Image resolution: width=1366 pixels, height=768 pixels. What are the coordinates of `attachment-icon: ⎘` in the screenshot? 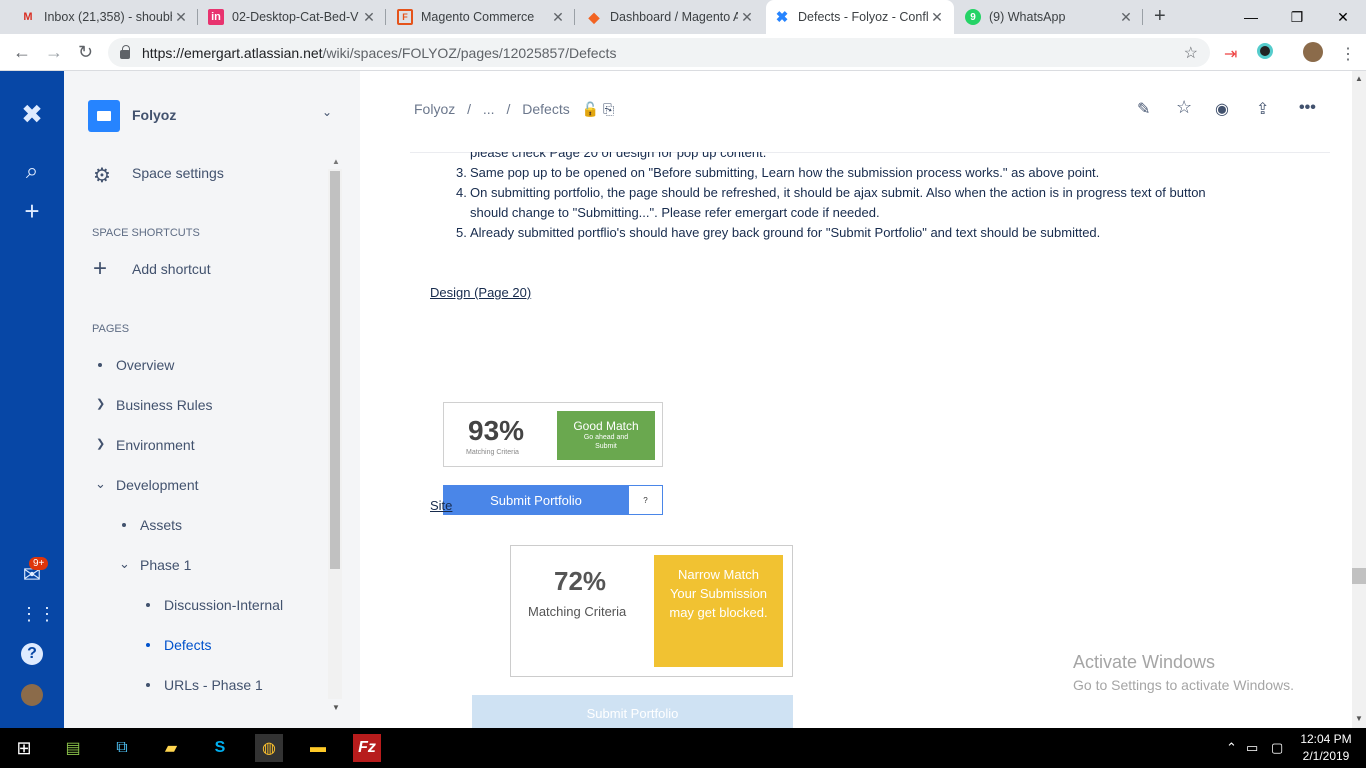 It's located at (608, 109).